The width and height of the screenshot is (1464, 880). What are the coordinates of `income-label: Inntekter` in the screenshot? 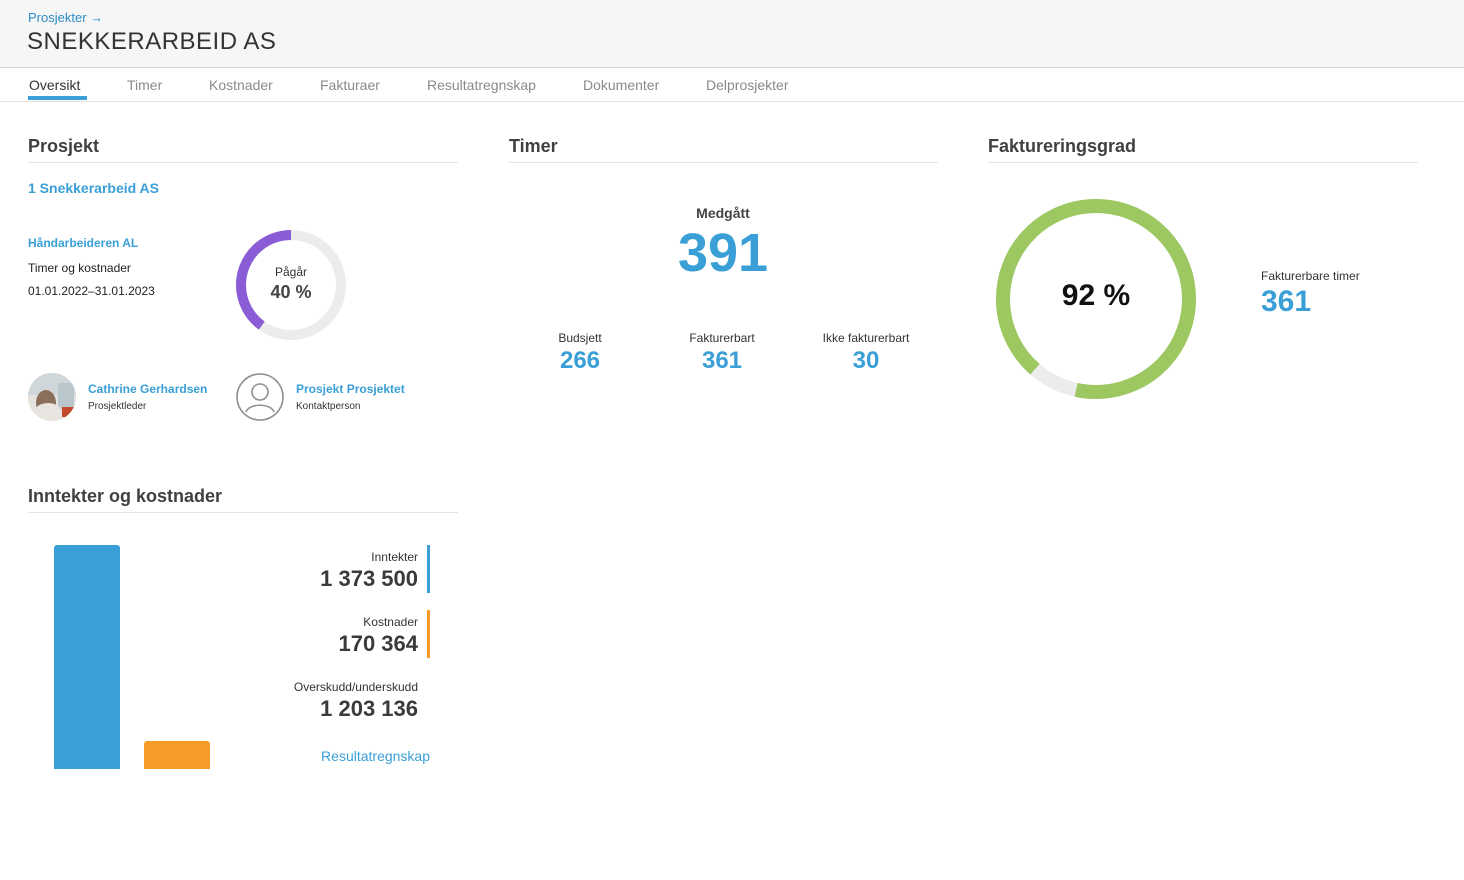 It's located at (394, 557).